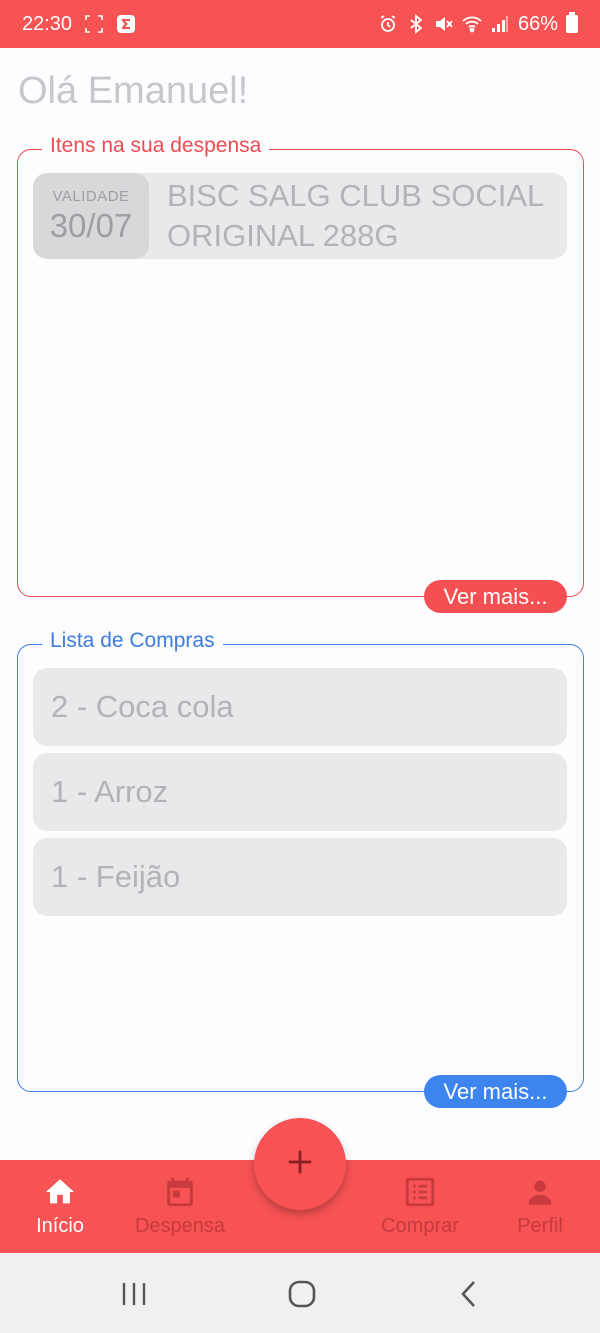 This screenshot has height=1333, width=600. What do you see at coordinates (355, 215) in the screenshot?
I see `pantry-item-name: BISC SALG CLUB SOCIAL ORIGINAL 288G` at bounding box center [355, 215].